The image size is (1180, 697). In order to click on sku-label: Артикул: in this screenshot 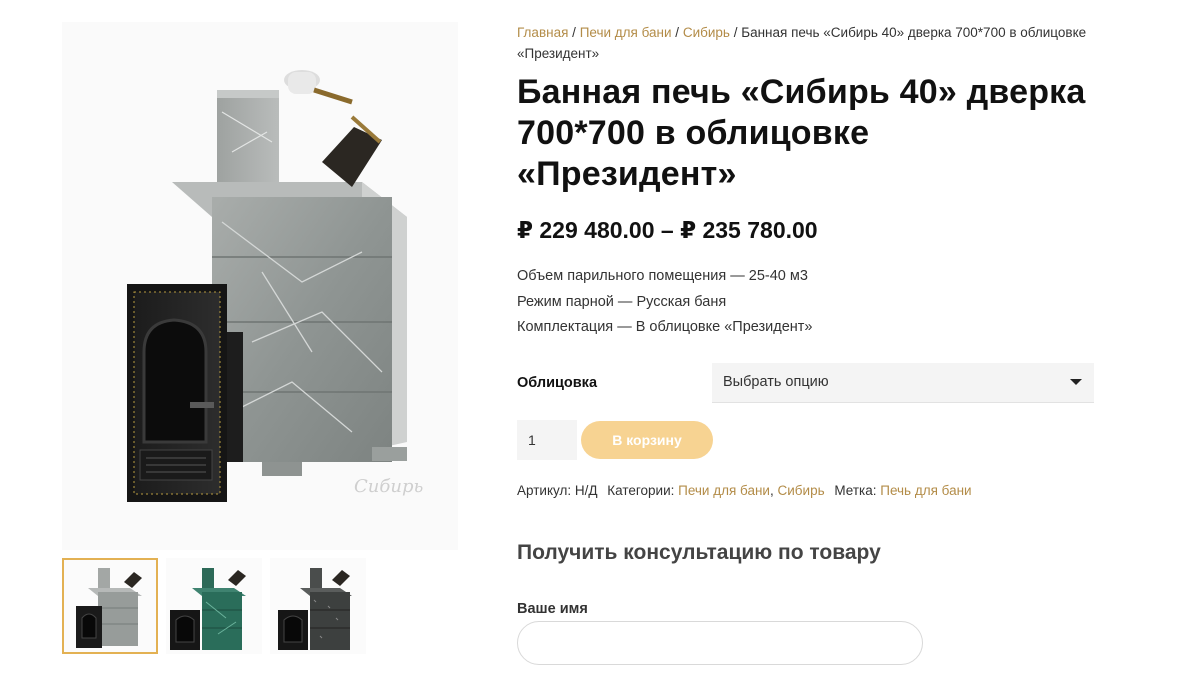, I will do `click(544, 490)`.